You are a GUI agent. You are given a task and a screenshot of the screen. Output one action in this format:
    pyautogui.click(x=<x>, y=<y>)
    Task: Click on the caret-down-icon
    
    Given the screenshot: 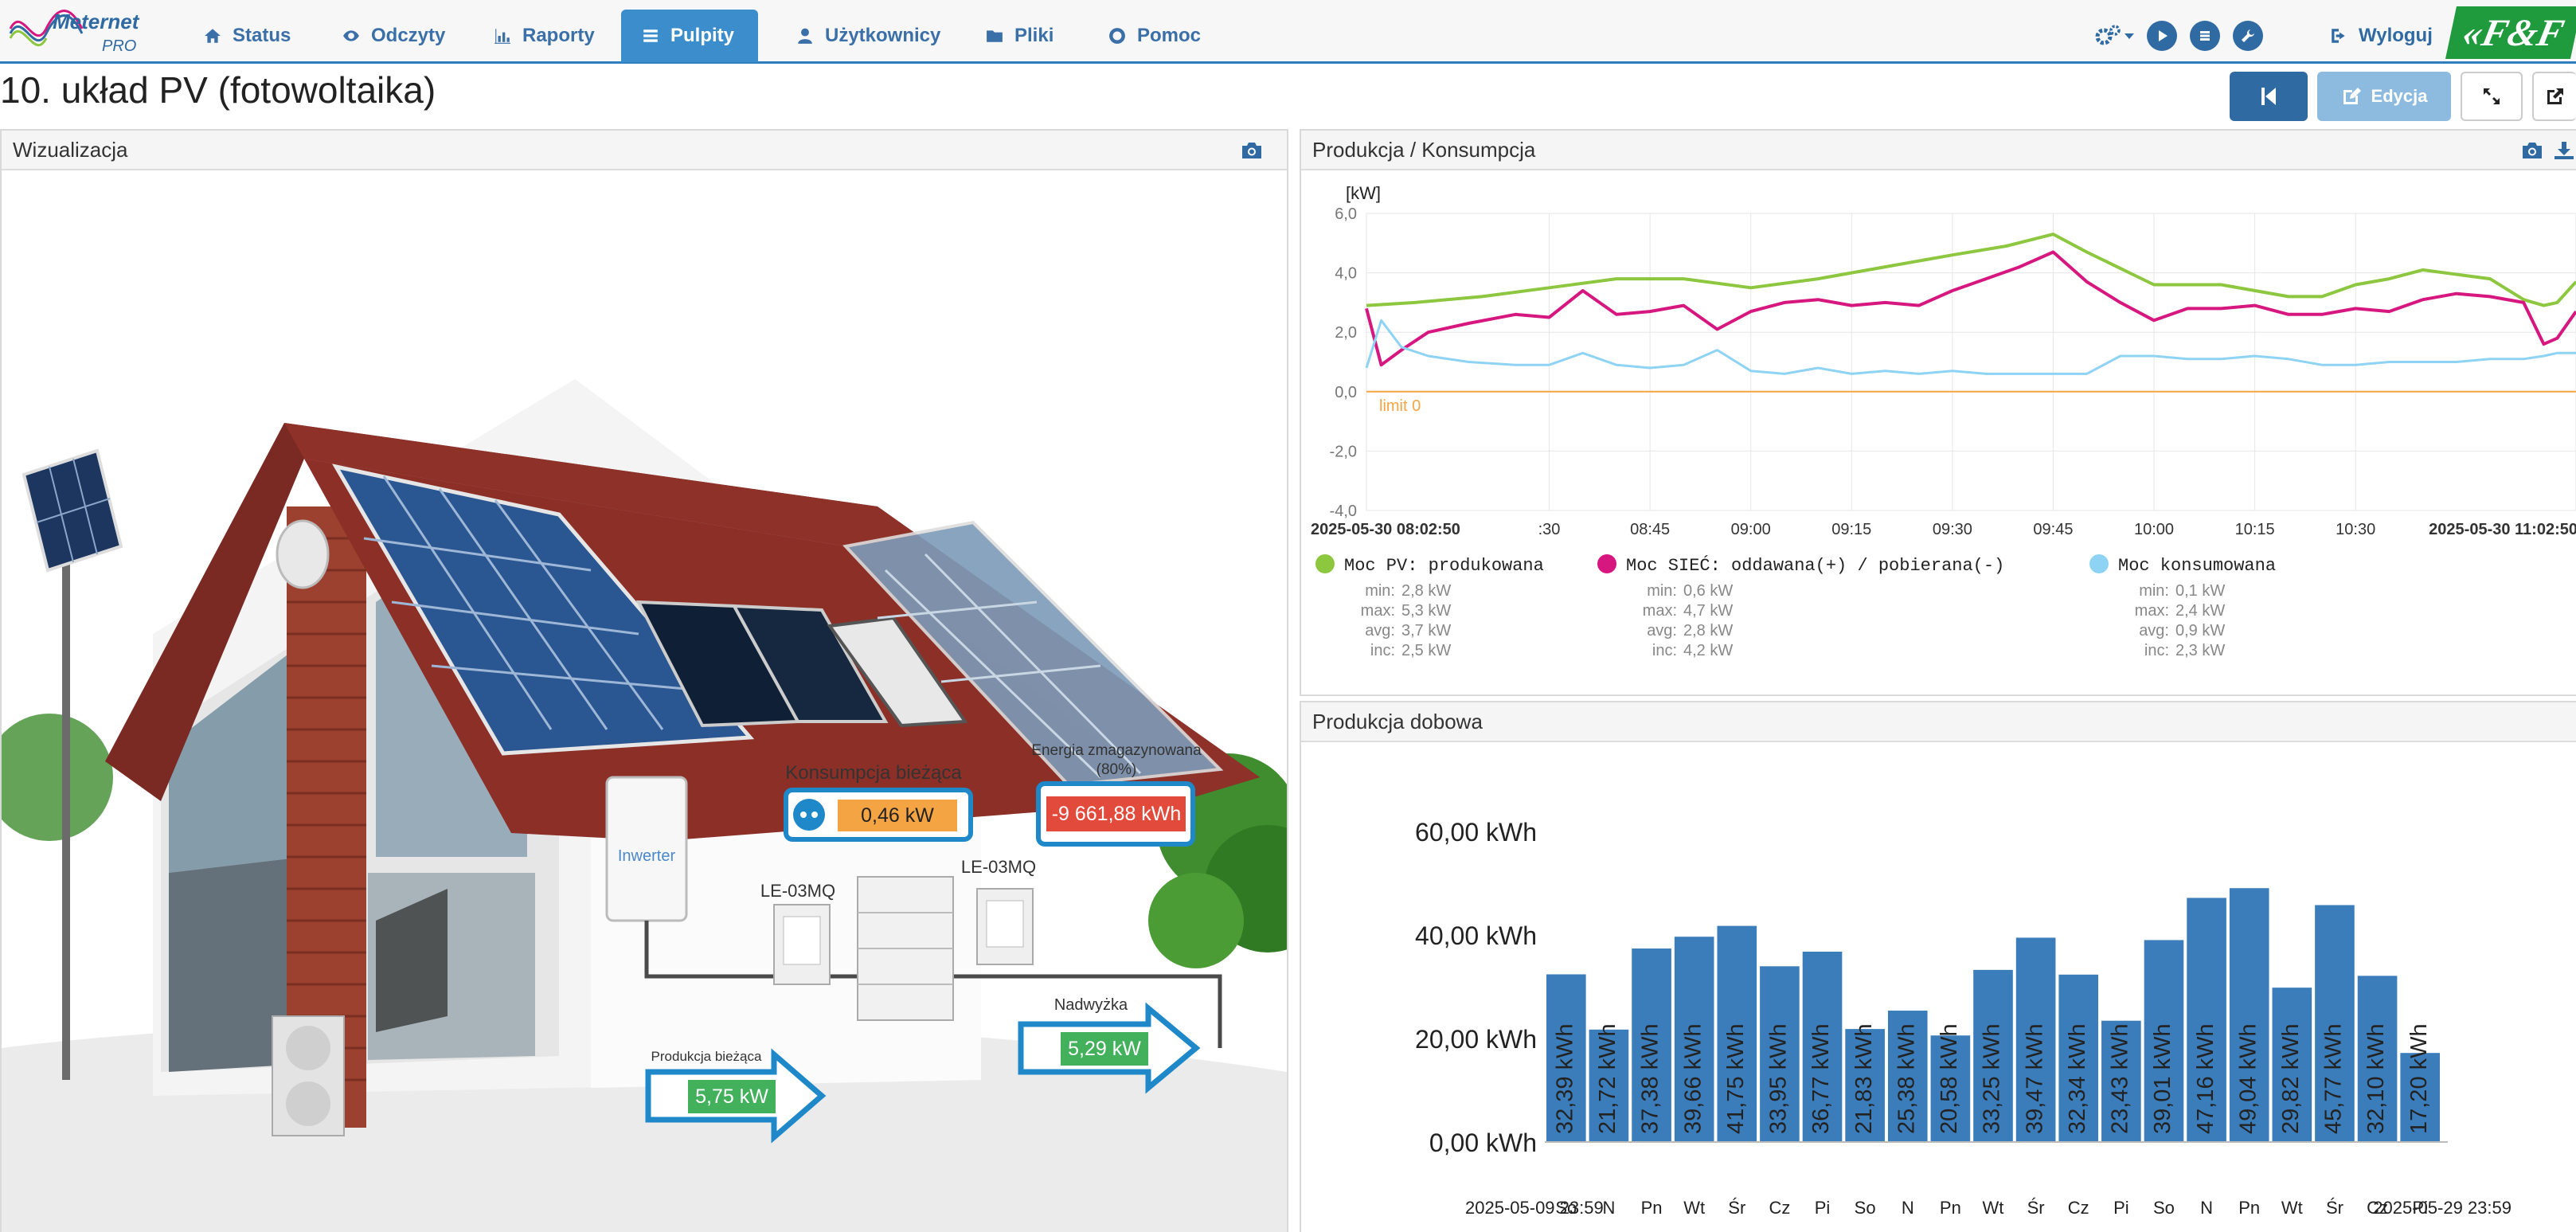 What is the action you would take?
    pyautogui.click(x=2129, y=36)
    